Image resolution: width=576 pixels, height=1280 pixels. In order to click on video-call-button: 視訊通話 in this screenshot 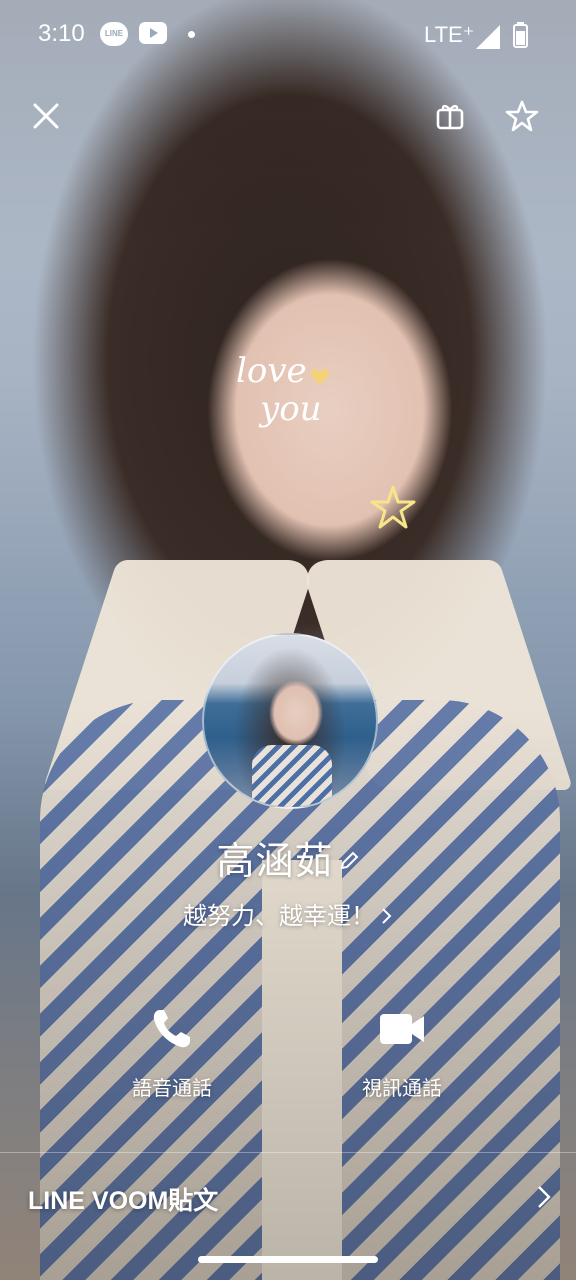, I will do `click(402, 1053)`.